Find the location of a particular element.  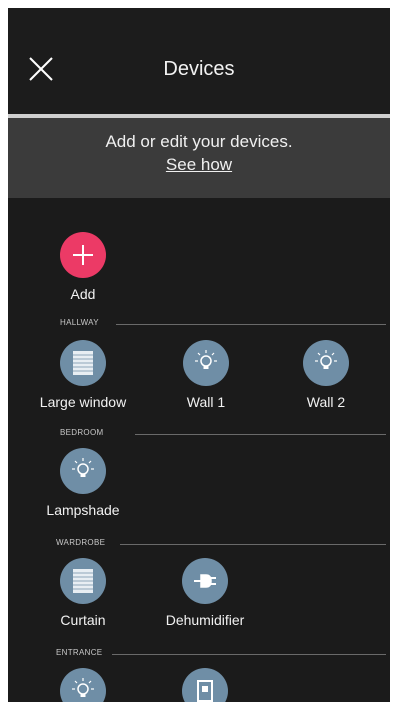

device-label: Wall 1 is located at coordinates (206, 402).